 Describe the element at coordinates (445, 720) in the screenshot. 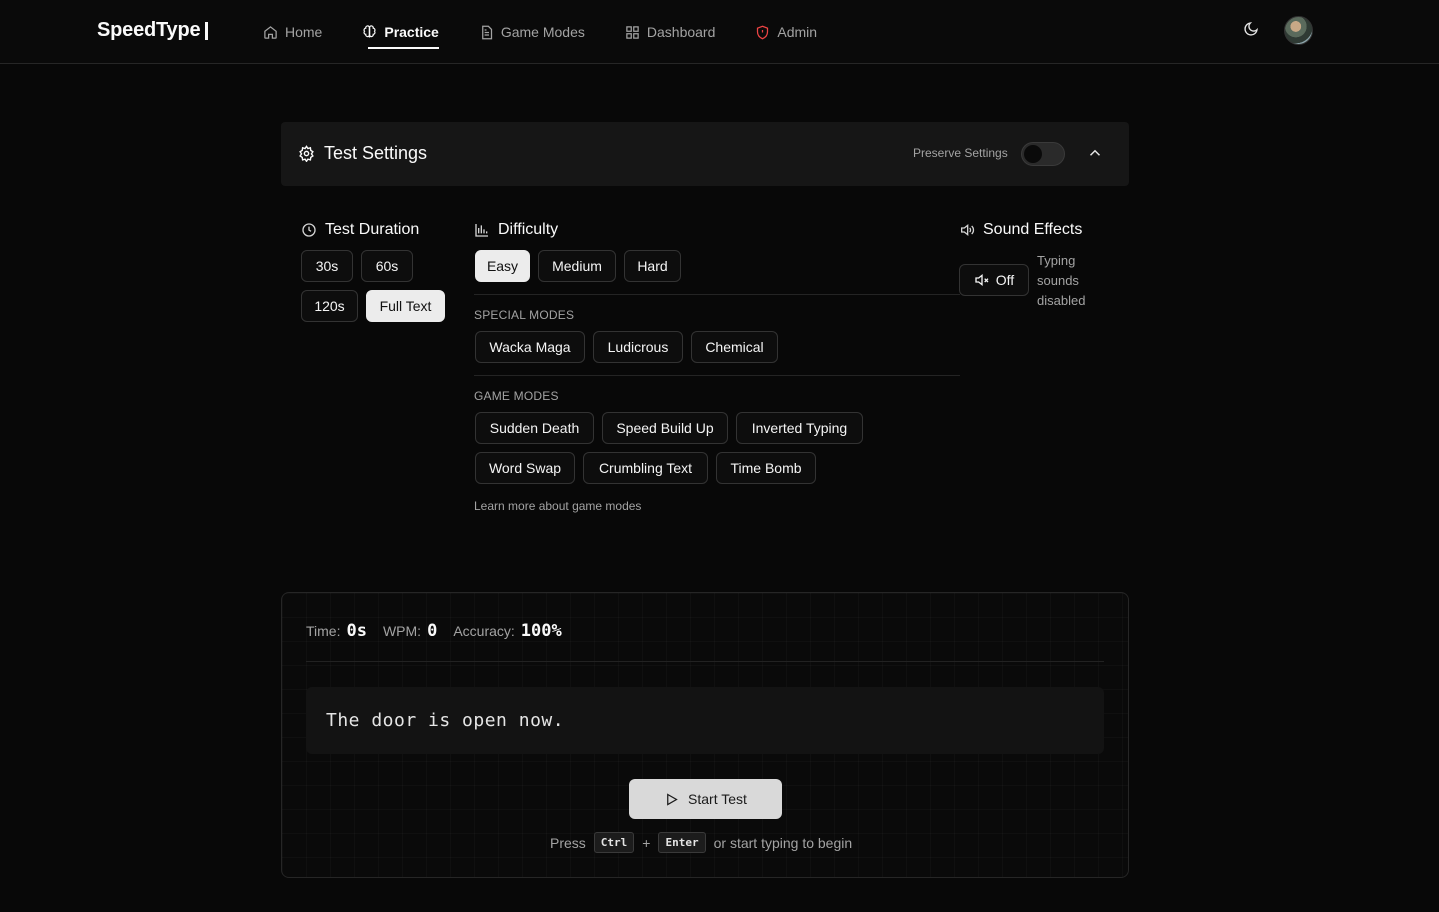

I see `typing-text: The door is open now.` at that location.